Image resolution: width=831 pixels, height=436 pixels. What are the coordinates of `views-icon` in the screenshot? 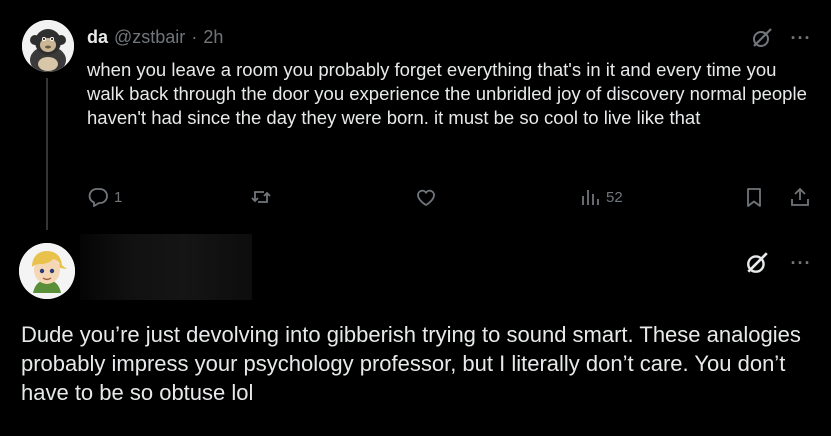 It's located at (590, 197).